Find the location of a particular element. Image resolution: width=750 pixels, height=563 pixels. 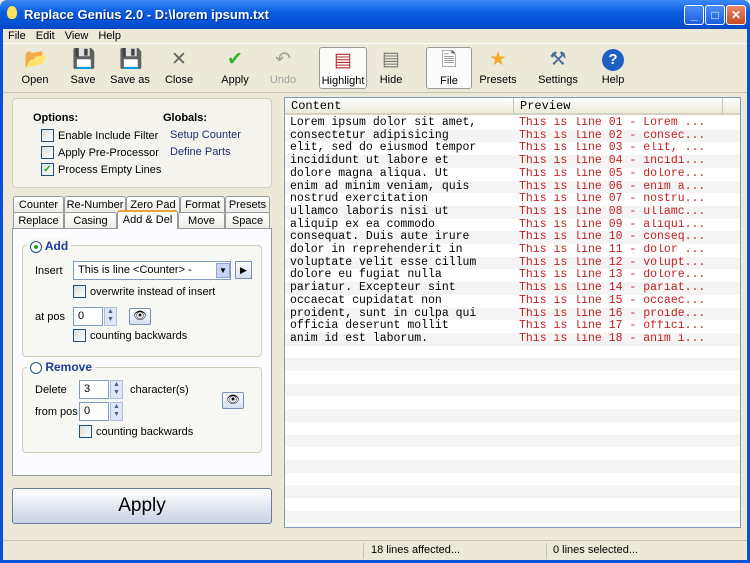

define-parts-link: Define Parts is located at coordinates (200, 152).